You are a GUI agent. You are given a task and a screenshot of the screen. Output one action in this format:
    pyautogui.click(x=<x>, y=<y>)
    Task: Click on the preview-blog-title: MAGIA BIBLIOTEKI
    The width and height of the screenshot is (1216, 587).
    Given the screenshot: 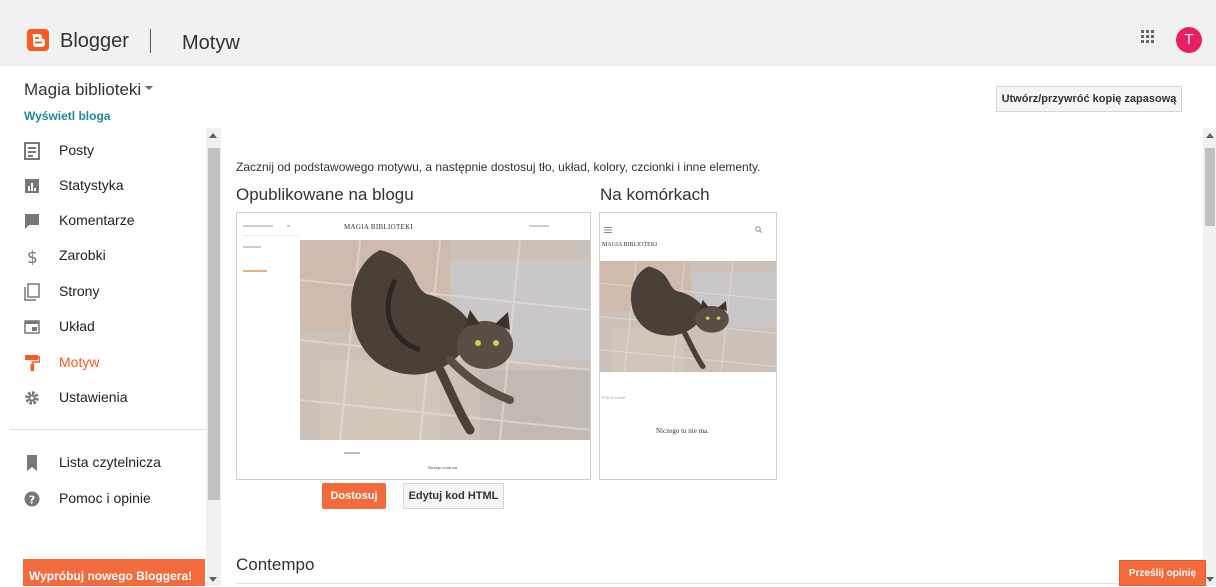 What is the action you would take?
    pyautogui.click(x=379, y=227)
    